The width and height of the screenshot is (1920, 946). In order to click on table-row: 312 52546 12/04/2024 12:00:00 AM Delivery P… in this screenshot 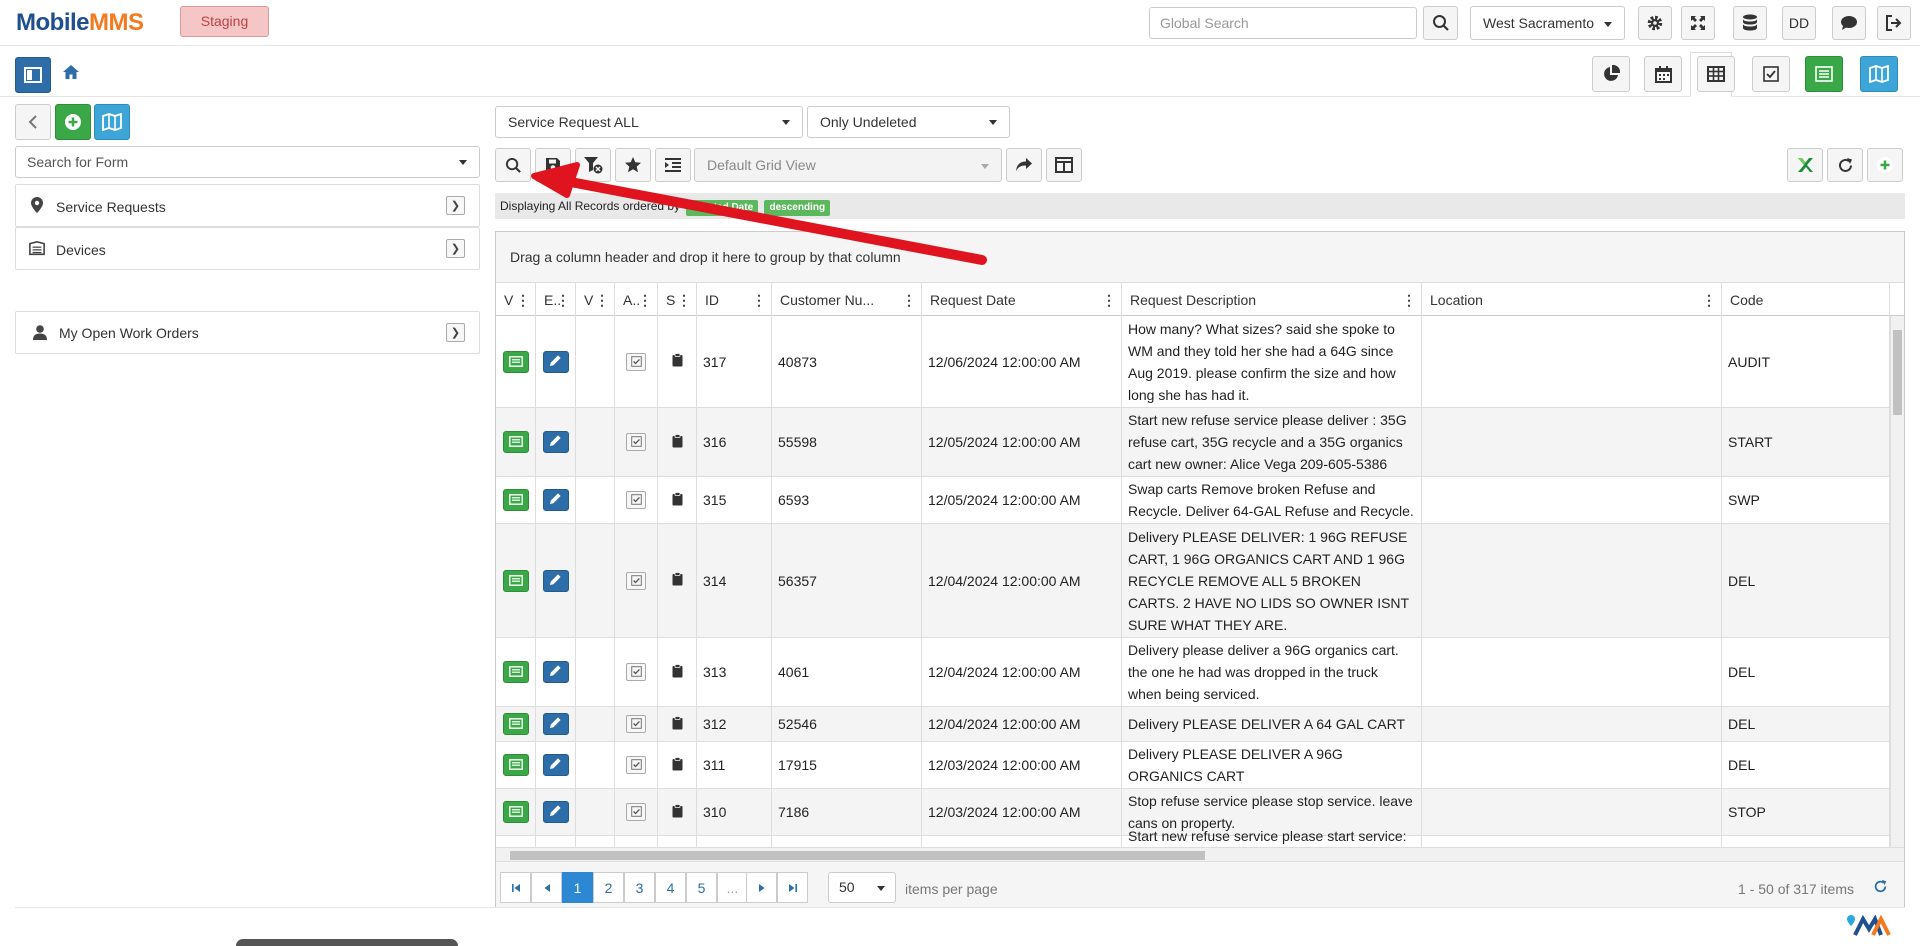, I will do `click(1193, 724)`.